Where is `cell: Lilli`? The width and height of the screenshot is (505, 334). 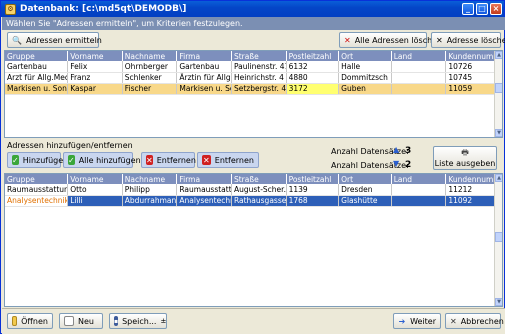
cell: Lilli is located at coordinates (95, 201).